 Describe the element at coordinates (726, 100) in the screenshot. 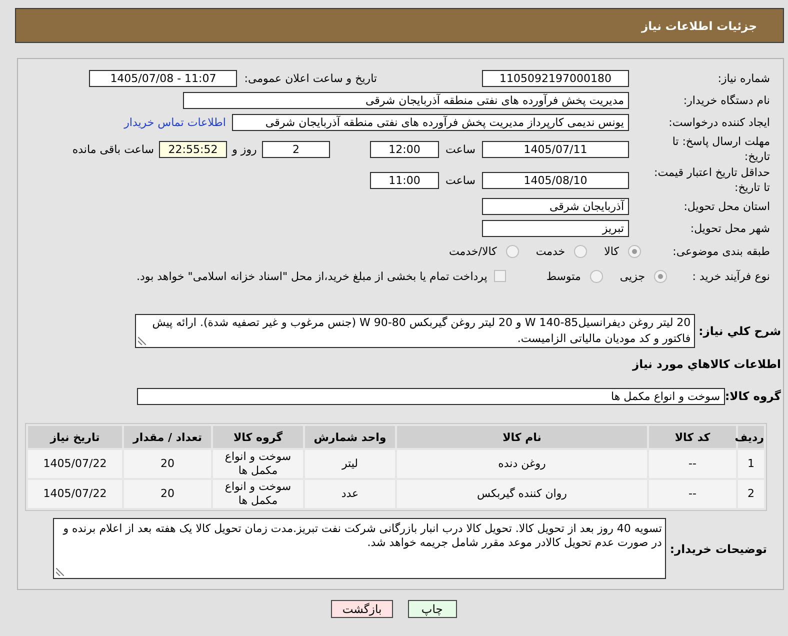

I see `field-label: نام دستگاه خریدار:` at that location.